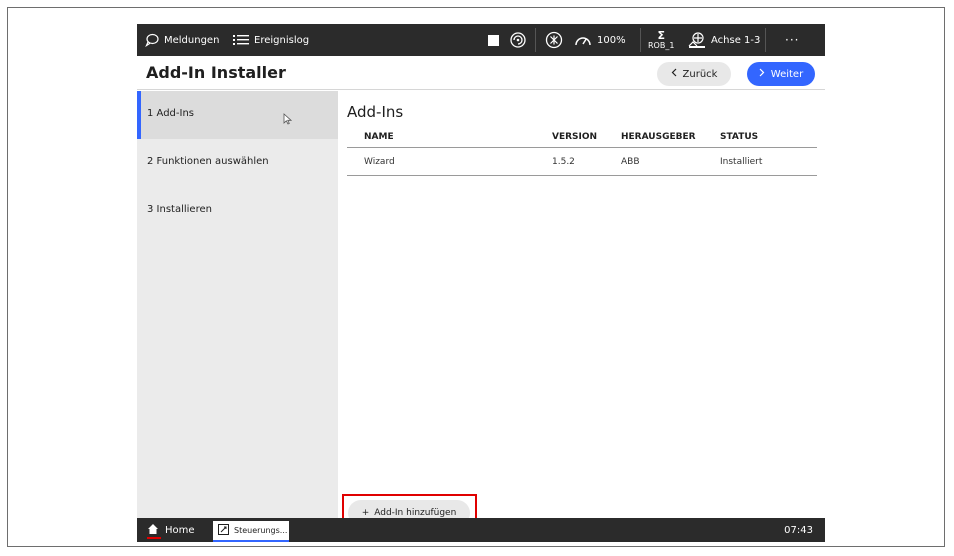  I want to click on messages-label: Meldungen, so click(192, 40).